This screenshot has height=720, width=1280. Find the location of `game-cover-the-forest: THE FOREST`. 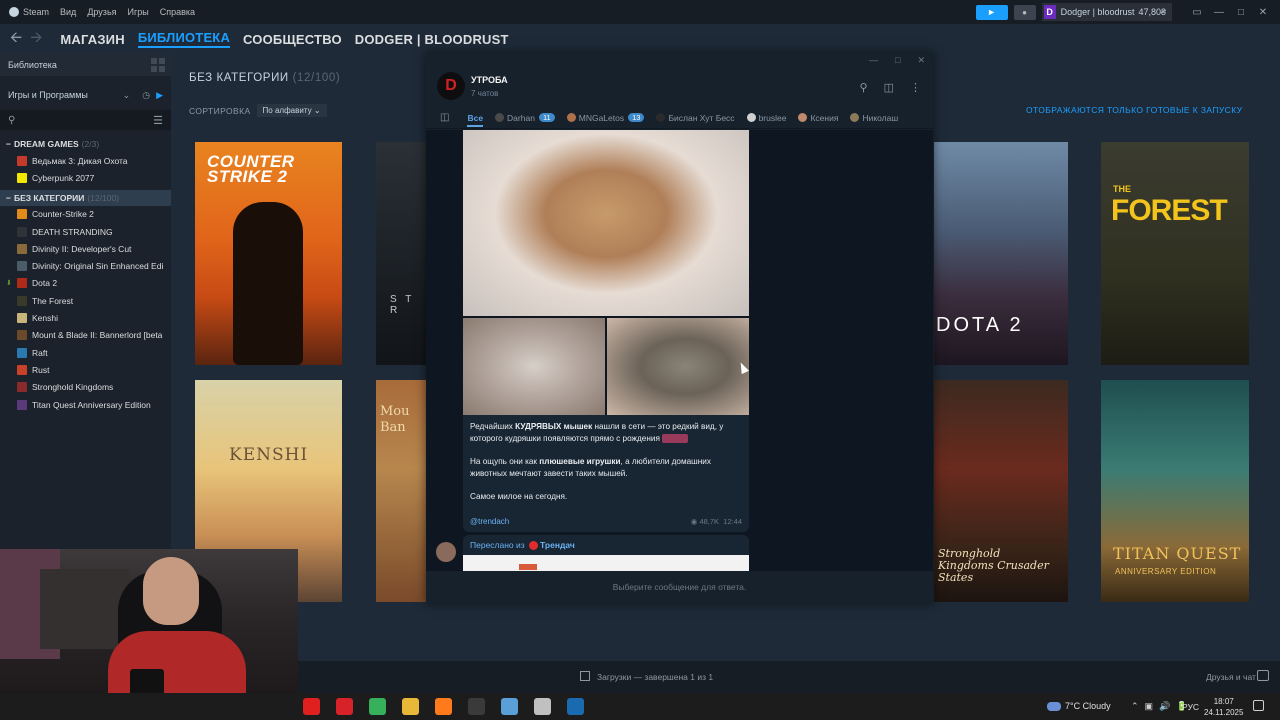

game-cover-the-forest: THE FOREST is located at coordinates (1175, 253).